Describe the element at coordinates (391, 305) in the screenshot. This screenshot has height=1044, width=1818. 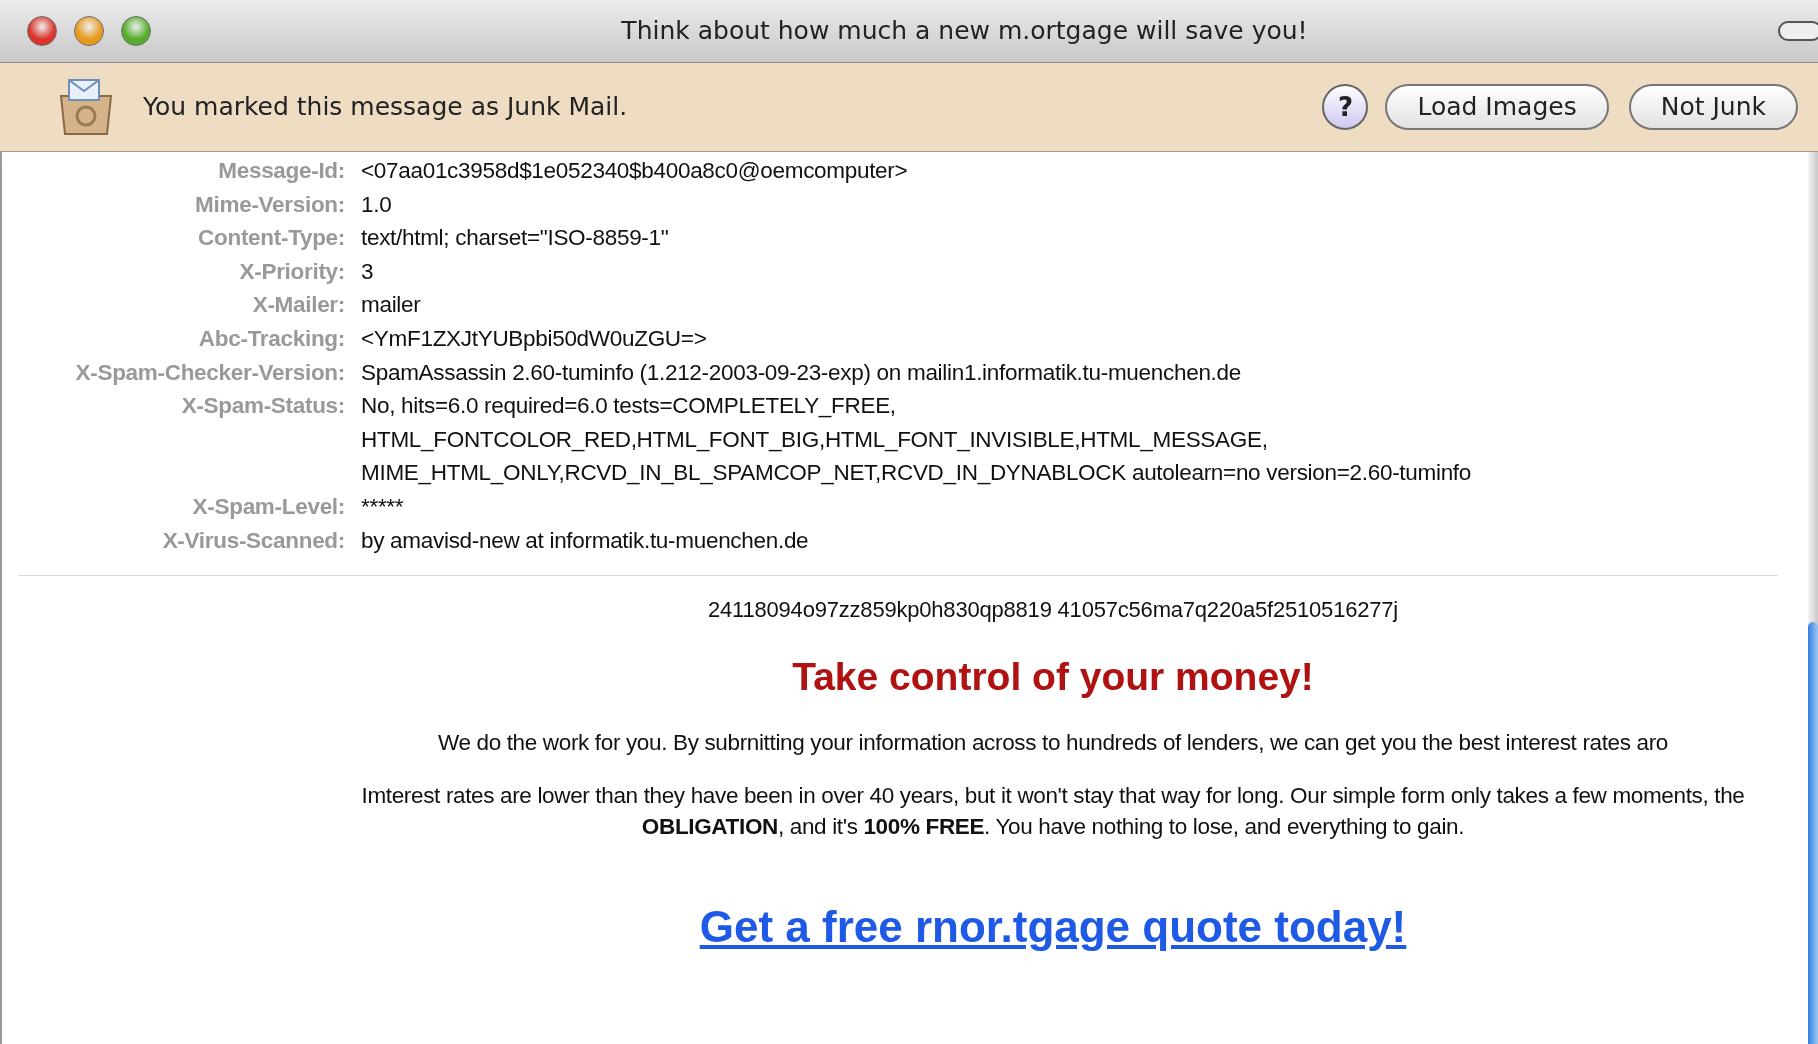
I see `header-value: mailer` at that location.